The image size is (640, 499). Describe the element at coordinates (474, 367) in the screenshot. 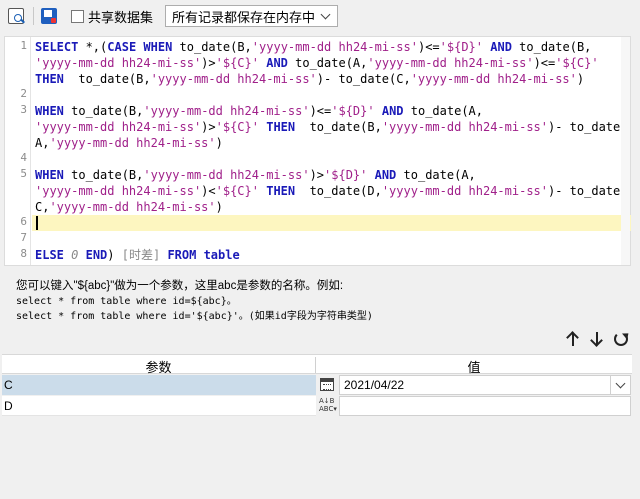

I see `column-header-value: 值` at that location.